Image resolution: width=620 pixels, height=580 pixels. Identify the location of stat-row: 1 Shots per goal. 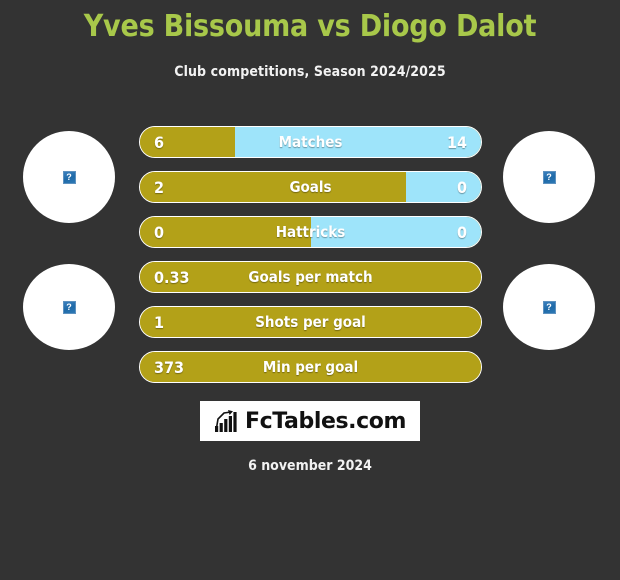
(310, 322).